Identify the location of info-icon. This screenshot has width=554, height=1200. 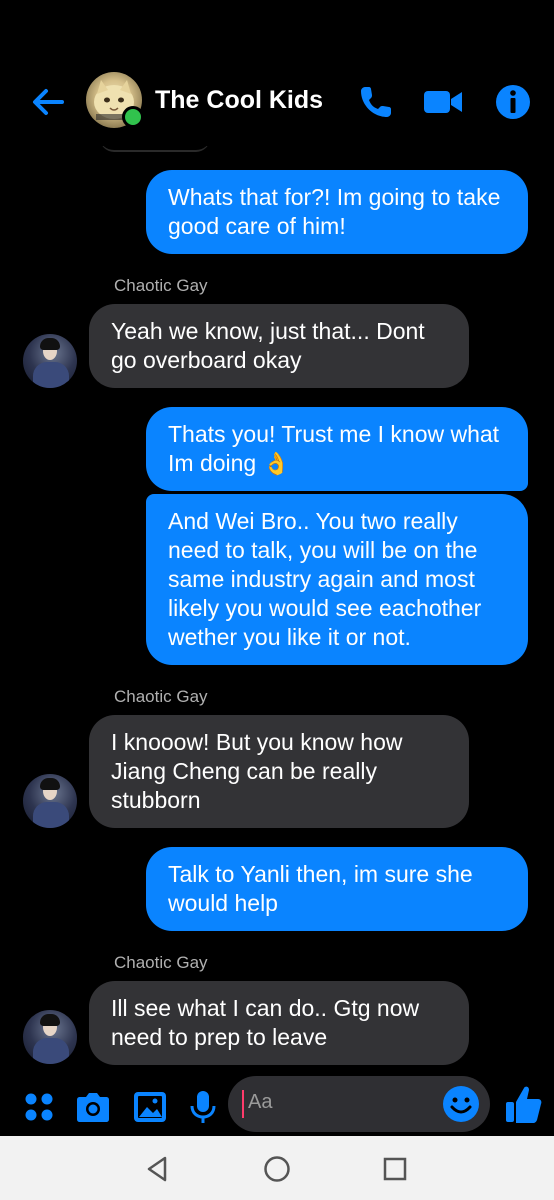
(513, 102).